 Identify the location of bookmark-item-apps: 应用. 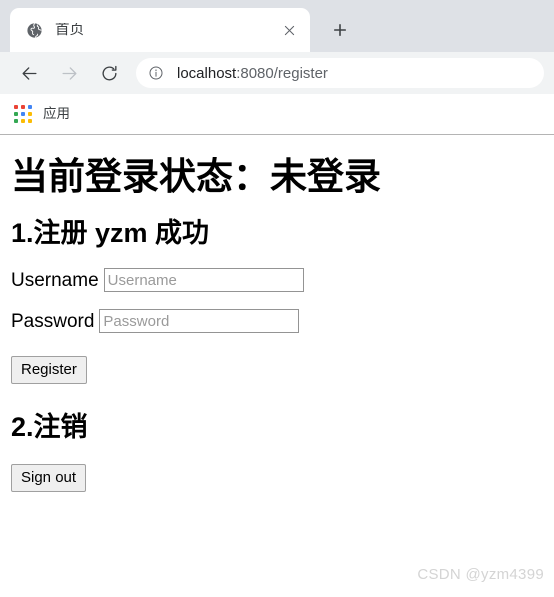
(45, 114).